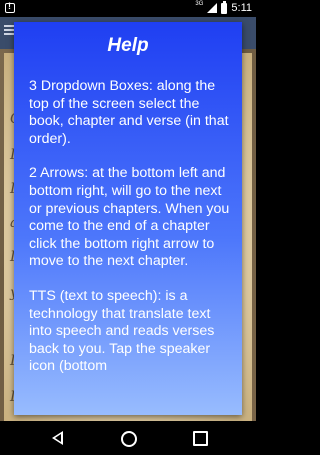  I want to click on status-icons: 3G 5:11, so click(223, 7).